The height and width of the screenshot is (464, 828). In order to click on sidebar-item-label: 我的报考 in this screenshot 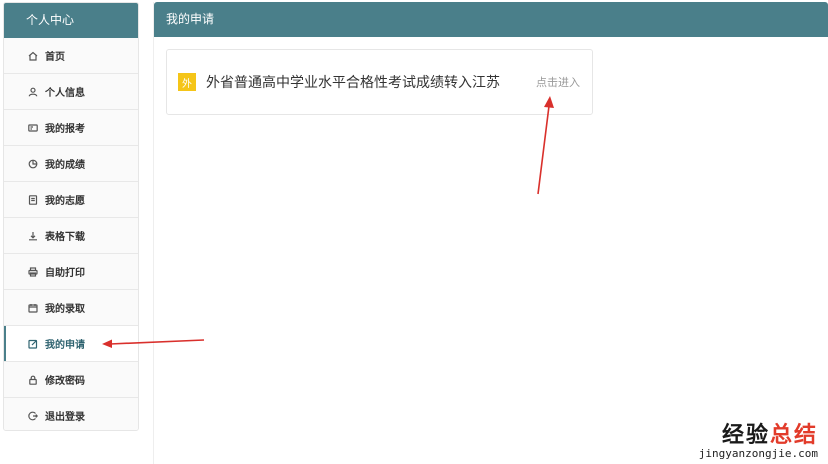, I will do `click(65, 129)`.